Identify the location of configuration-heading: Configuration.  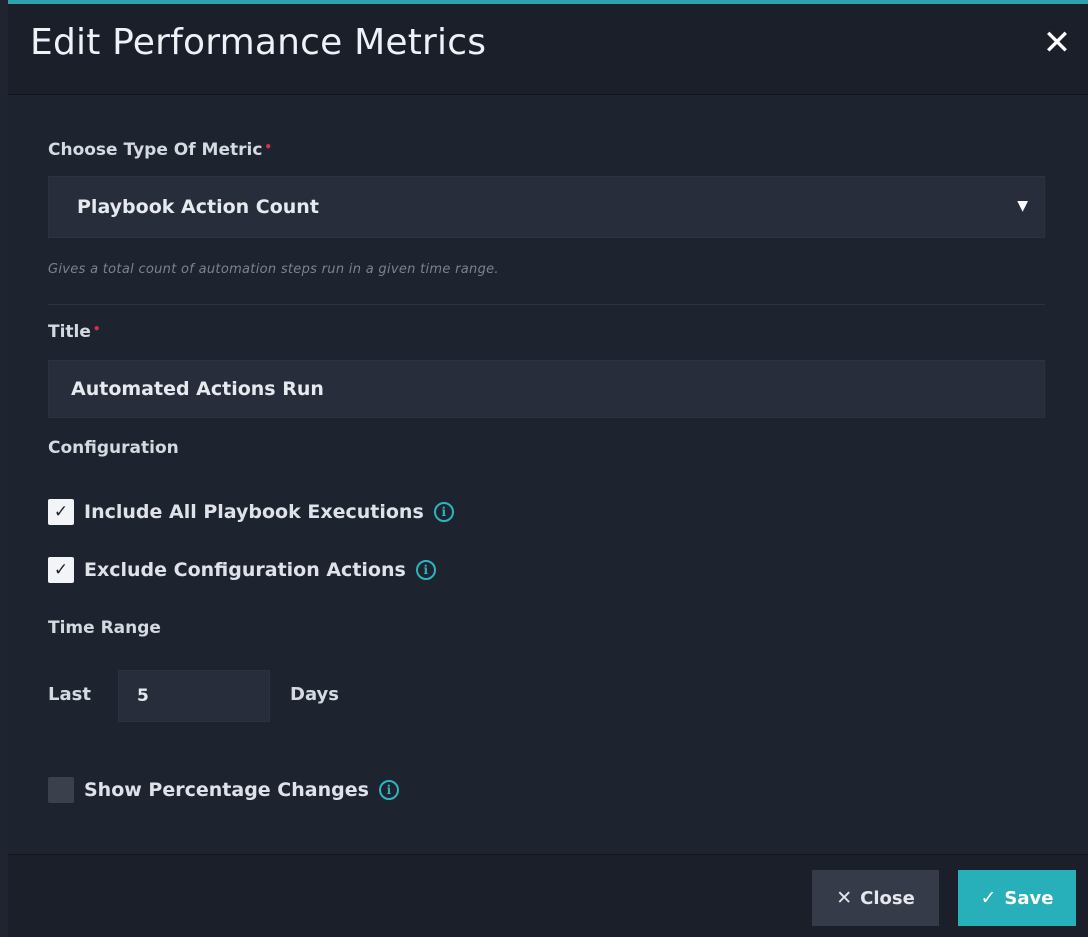
(113, 448).